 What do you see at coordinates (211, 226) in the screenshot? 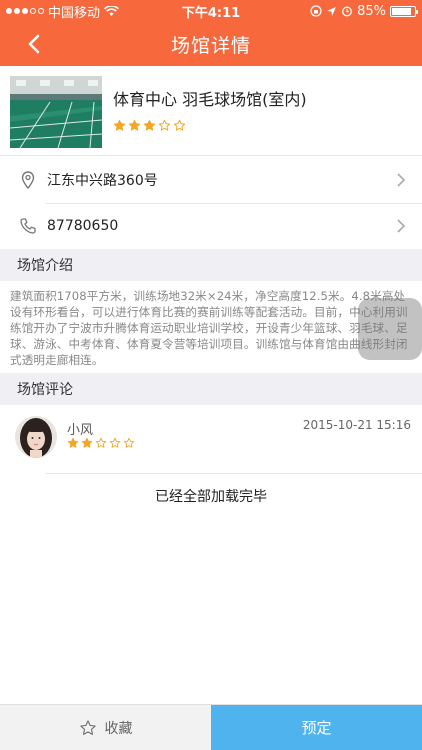
I see `phone-row: 87780650` at bounding box center [211, 226].